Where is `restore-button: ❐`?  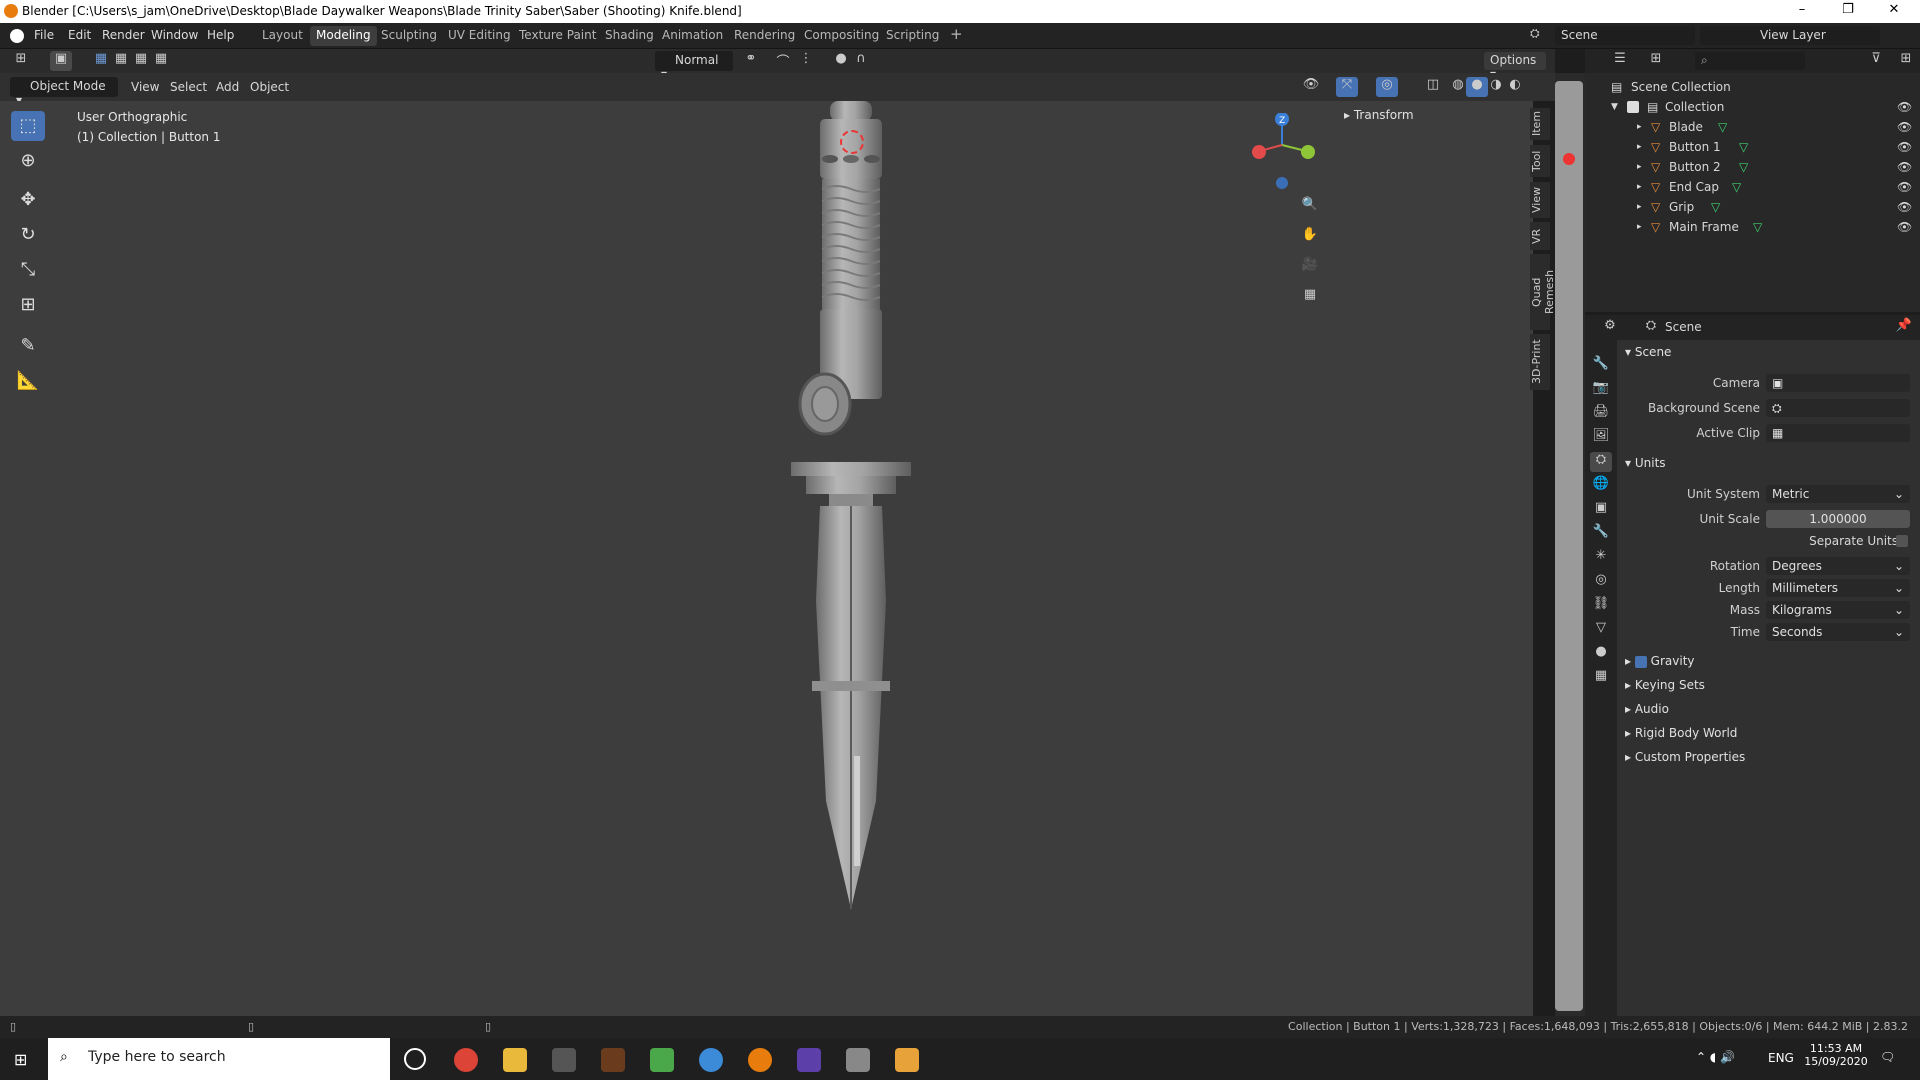 restore-button: ❐ is located at coordinates (1848, 11).